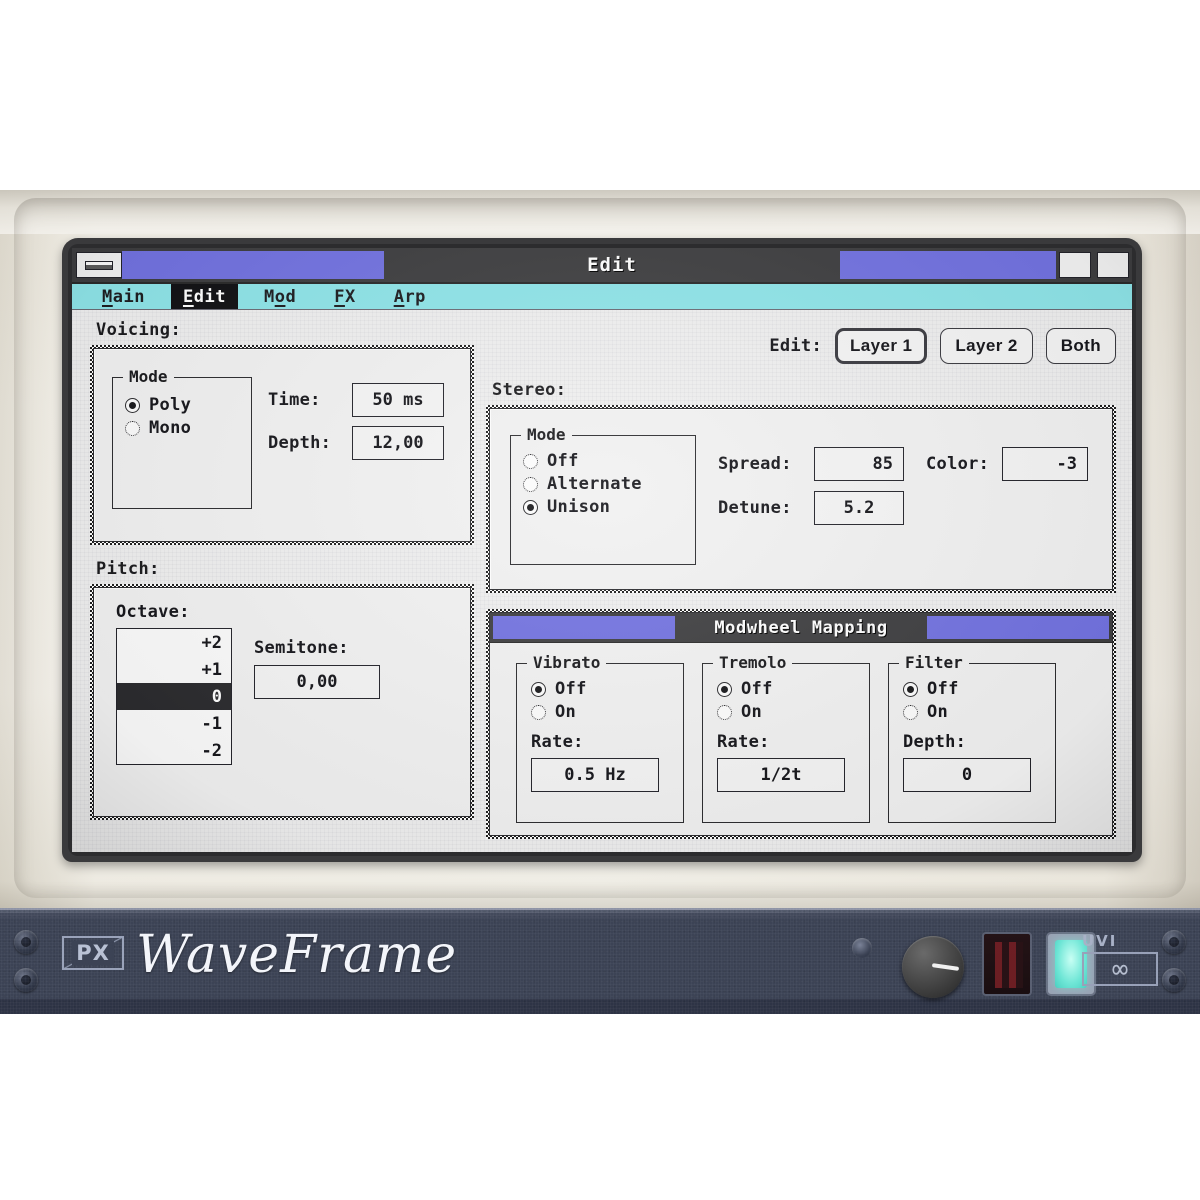 Image resolution: width=1200 pixels, height=1200 pixels. What do you see at coordinates (1075, 265) in the screenshot?
I see `zoom-box-button` at bounding box center [1075, 265].